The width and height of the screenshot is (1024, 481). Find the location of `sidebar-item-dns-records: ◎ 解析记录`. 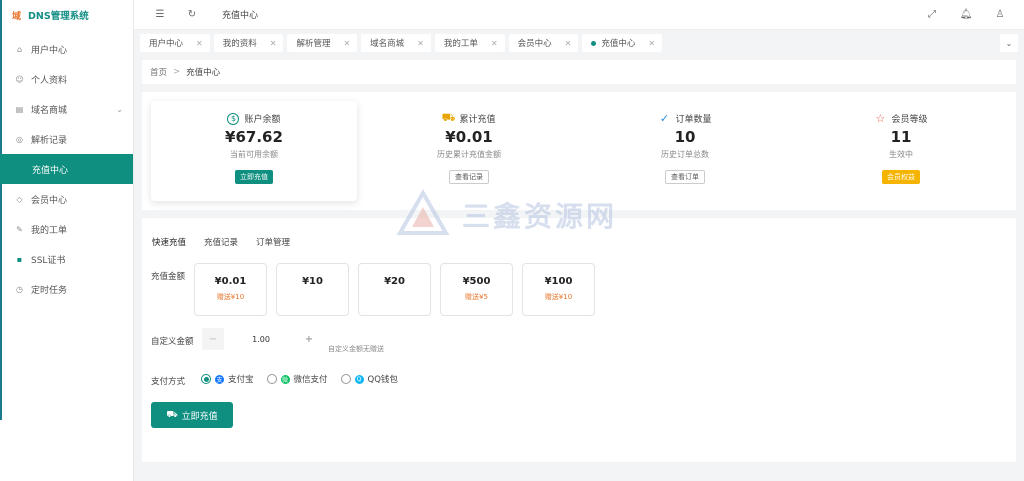

sidebar-item-dns-records: ◎ 解析记录 is located at coordinates (66, 139).